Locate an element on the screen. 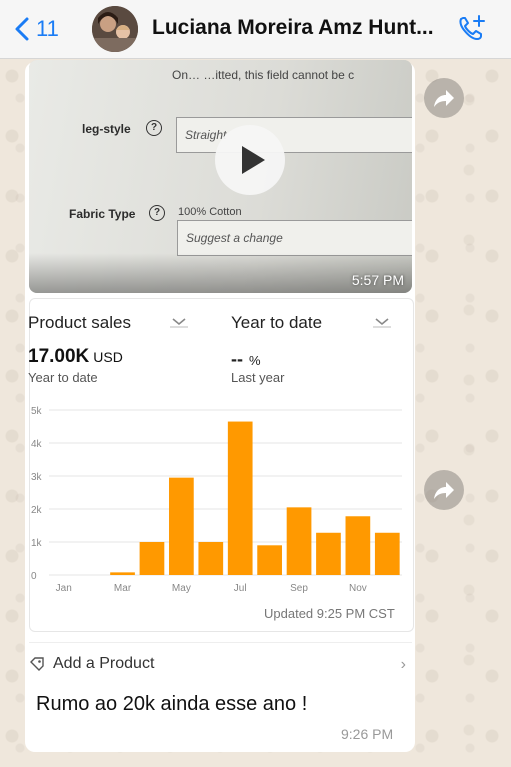 The width and height of the screenshot is (511, 767). video-leg-style-label: leg-style is located at coordinates (106, 129).